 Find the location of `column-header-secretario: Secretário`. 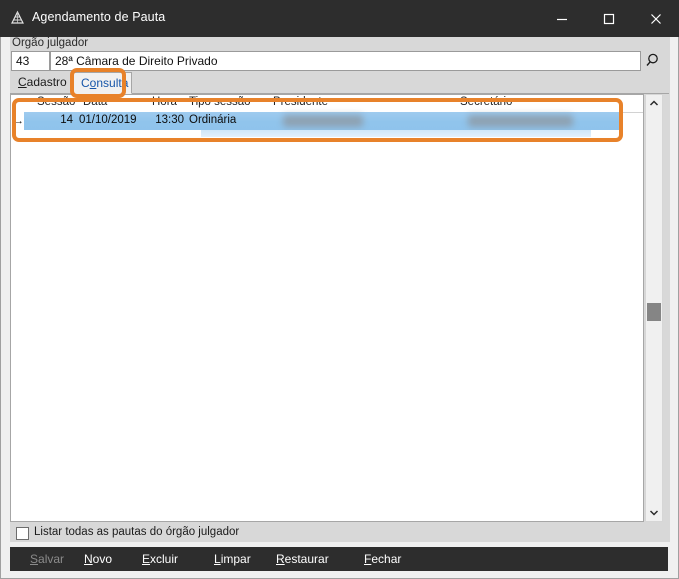

column-header-secretario: Secretário is located at coordinates (486, 102).